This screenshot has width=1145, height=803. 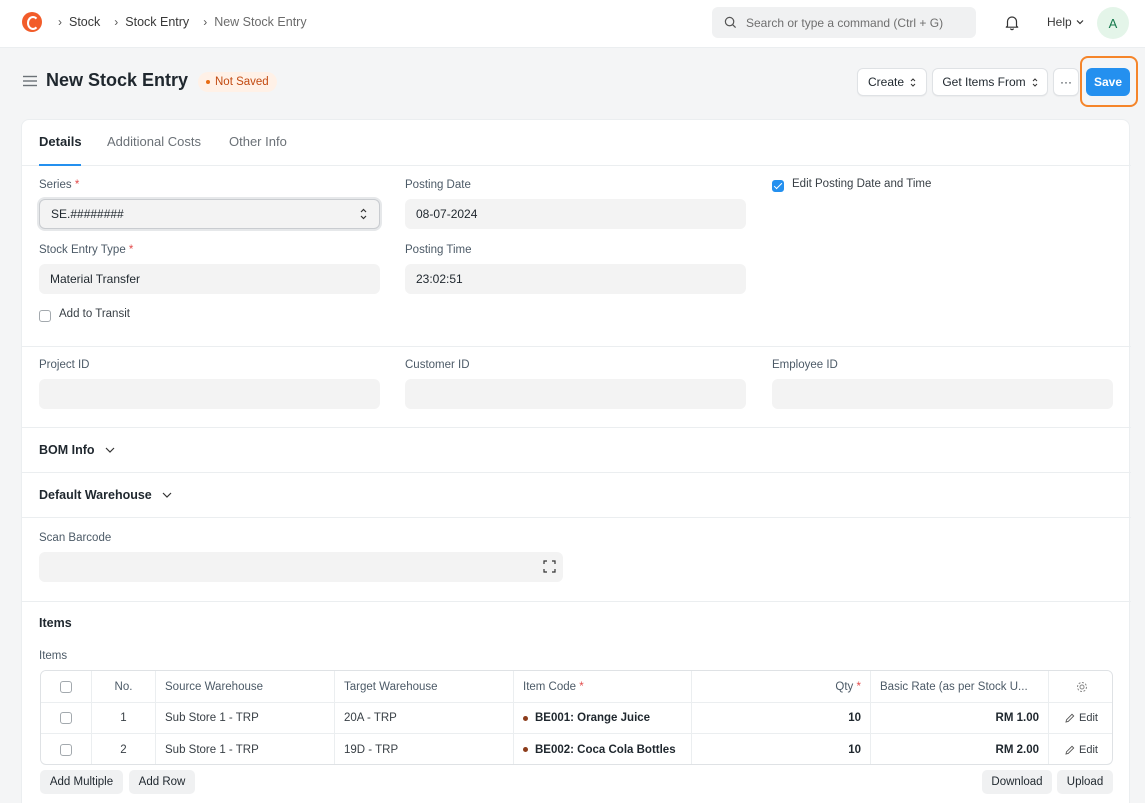 What do you see at coordinates (53, 656) in the screenshot?
I see `items-table-label: Items` at bounding box center [53, 656].